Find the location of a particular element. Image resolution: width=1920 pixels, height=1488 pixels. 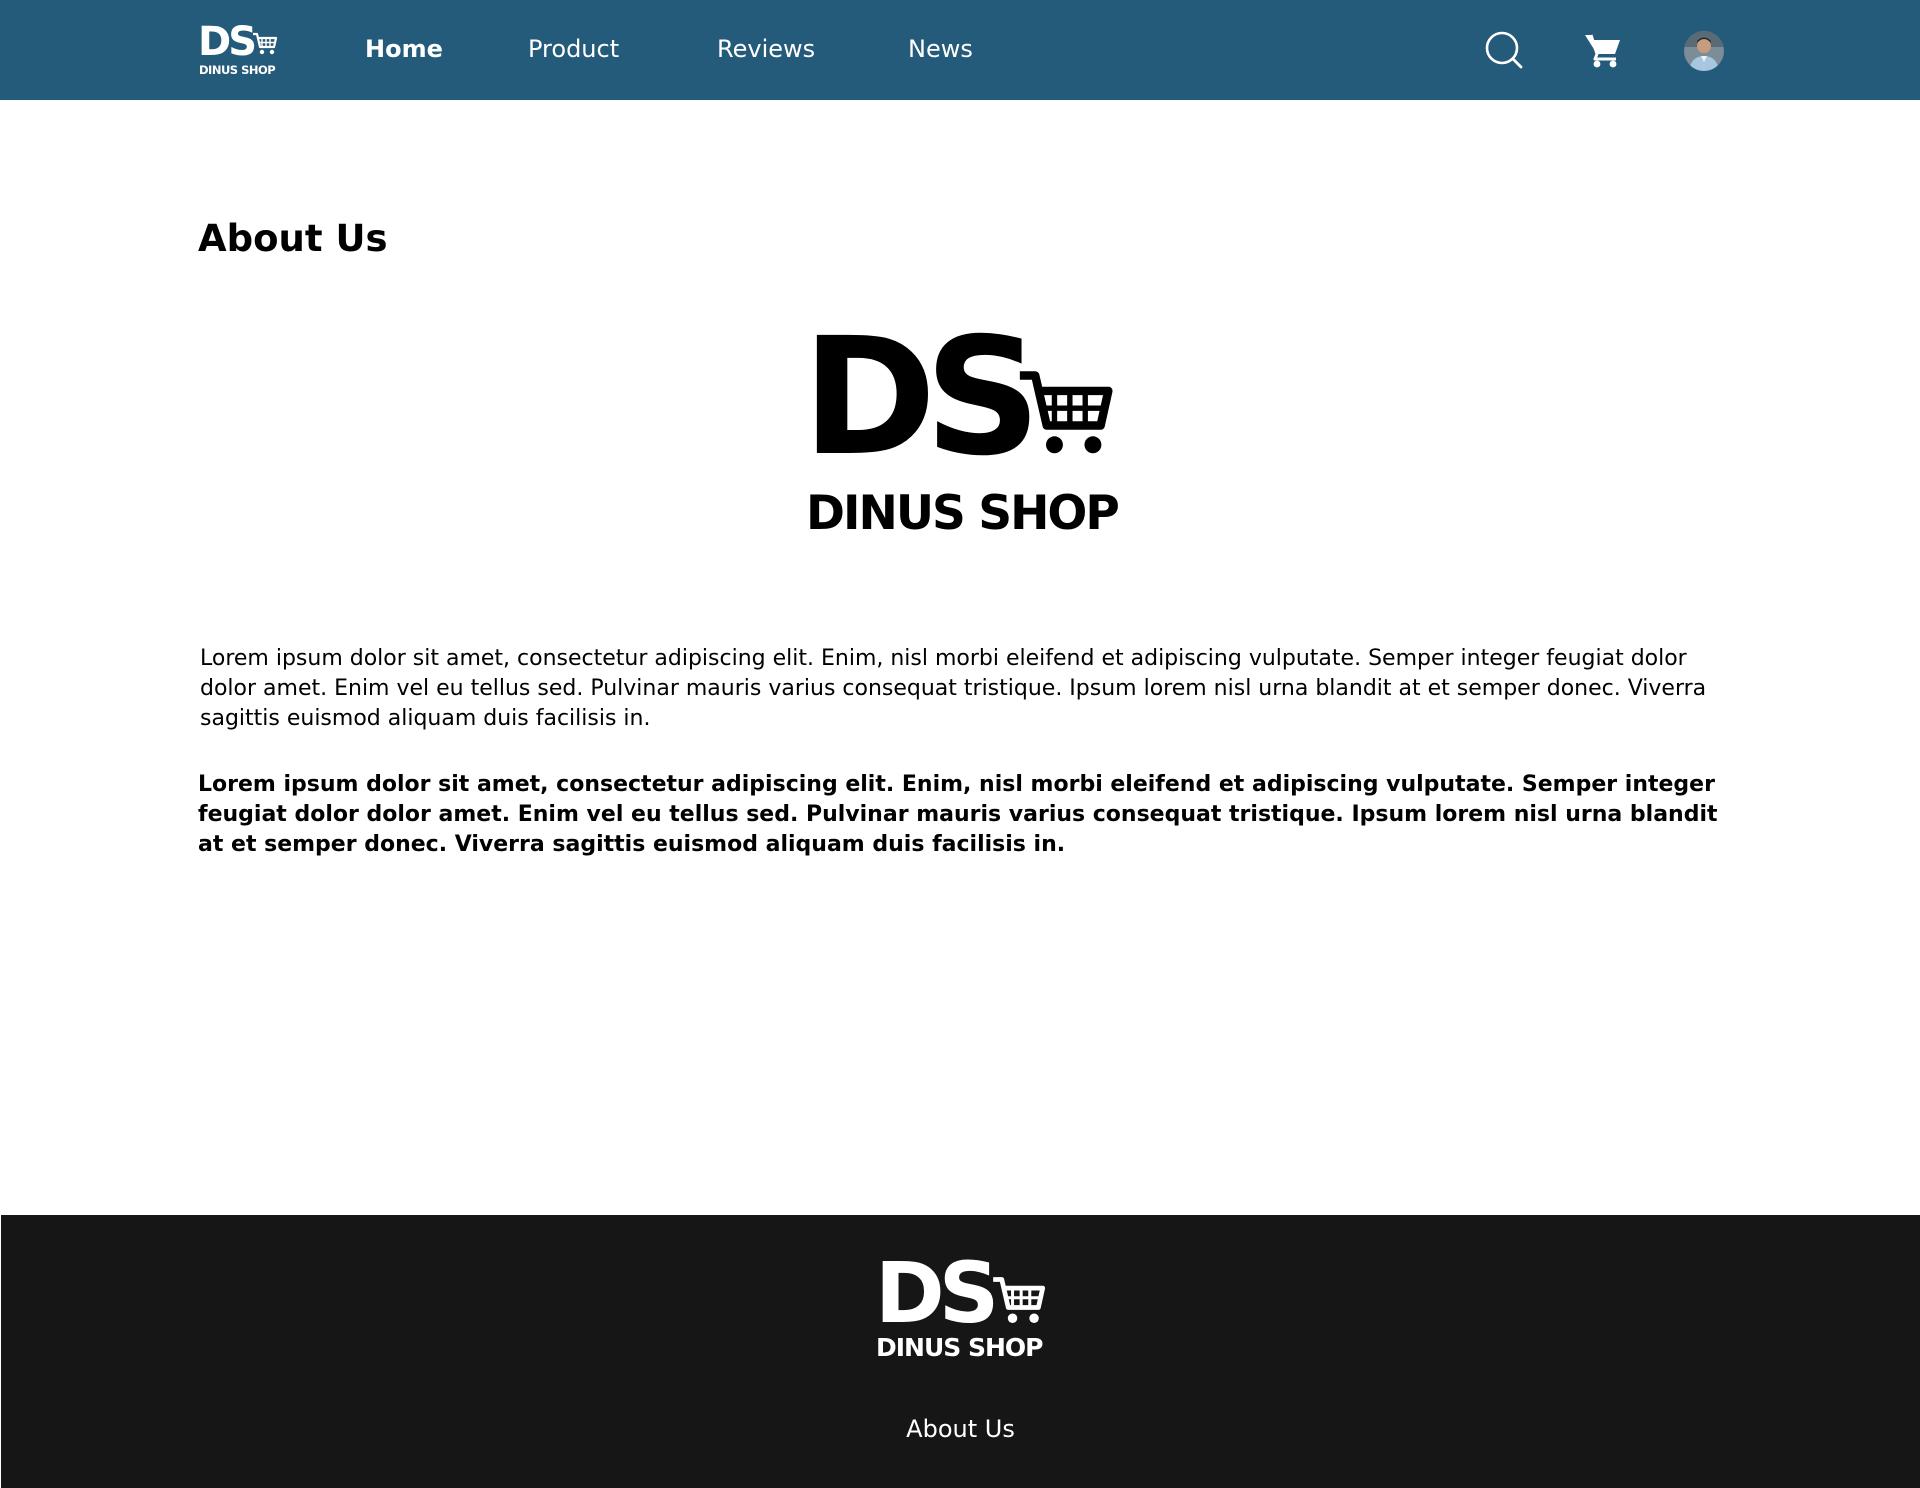

nav-home: Home is located at coordinates (404, 49).